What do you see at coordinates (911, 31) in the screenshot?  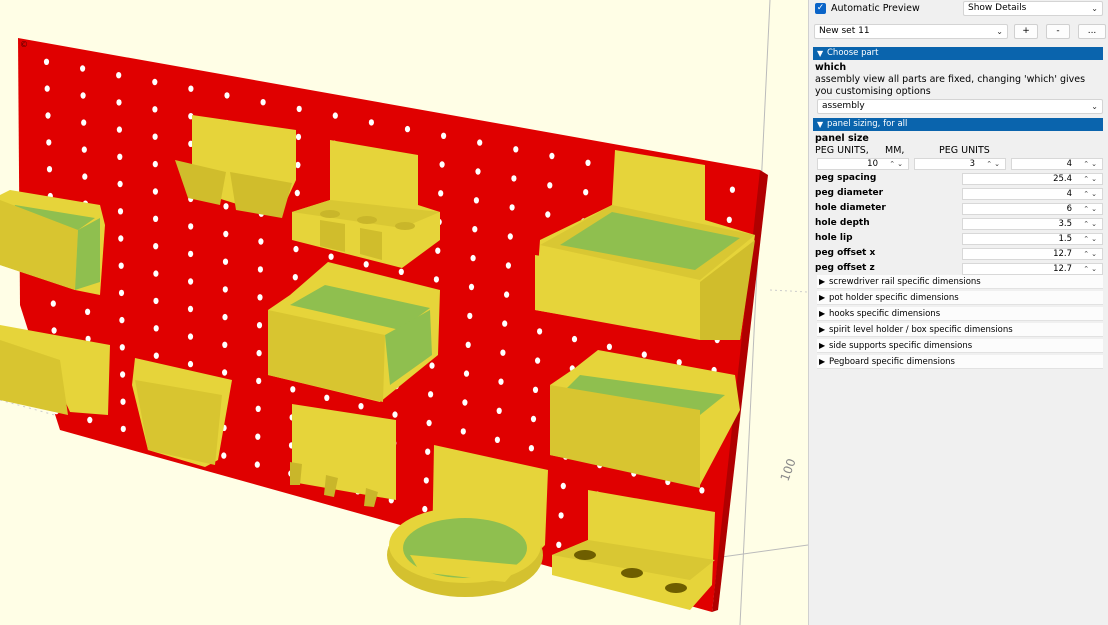 I see `preset-dropdown: New set 11 ⌄` at bounding box center [911, 31].